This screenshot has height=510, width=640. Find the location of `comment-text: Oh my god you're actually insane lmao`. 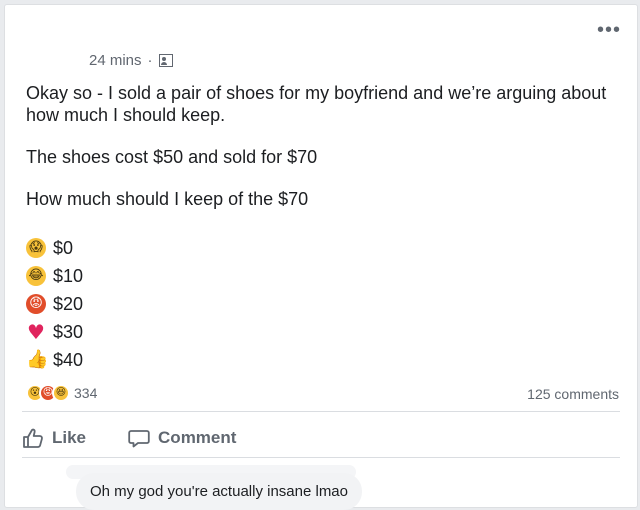

comment-text: Oh my god you're actually insane lmao is located at coordinates (219, 491).